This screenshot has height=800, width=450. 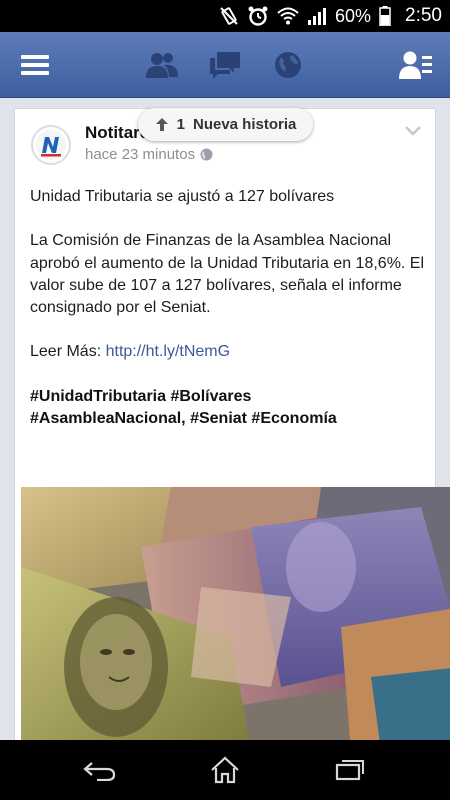 What do you see at coordinates (227, 397) in the screenshot?
I see `hashtags-line-1: #UnidadTributaria #Bolívares` at bounding box center [227, 397].